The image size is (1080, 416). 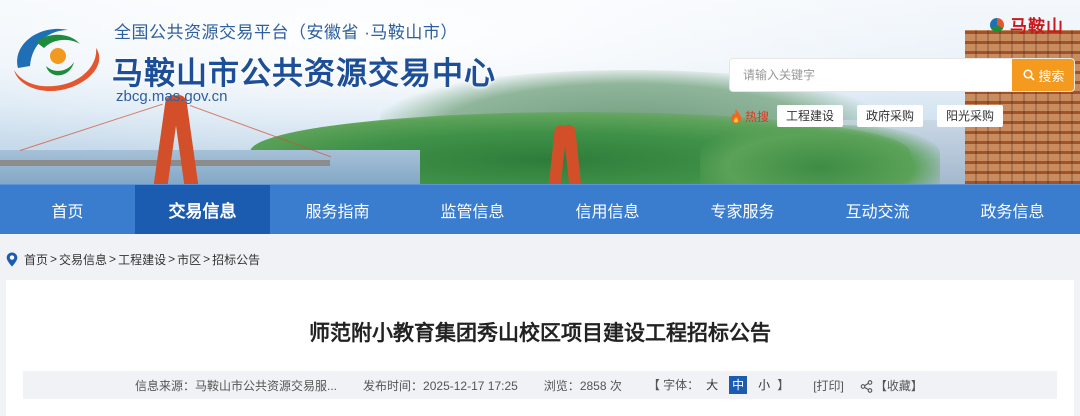 I want to click on fire-icon, so click(x=736, y=116).